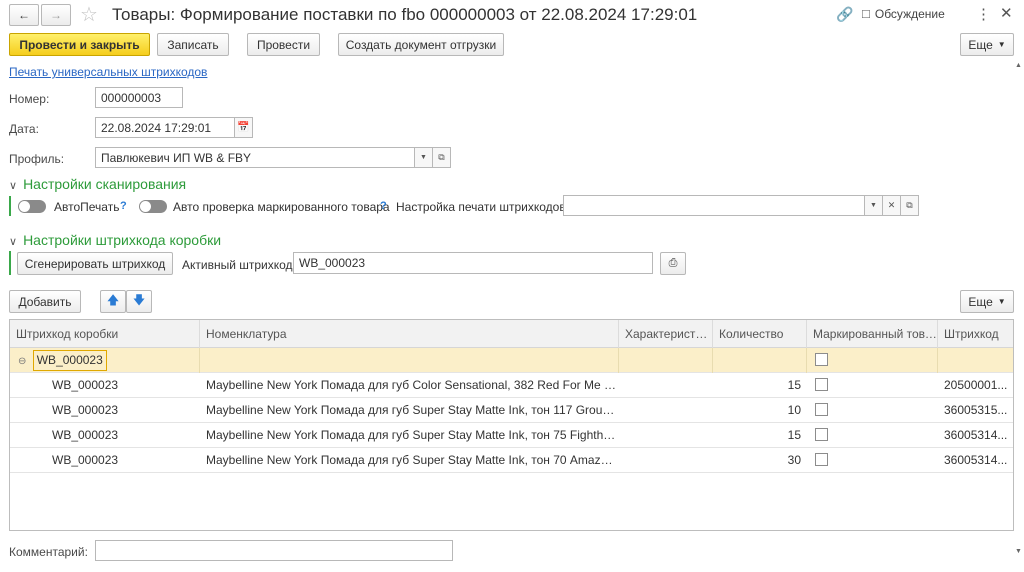  What do you see at coordinates (89, 14) in the screenshot?
I see `star-icon: ☆` at bounding box center [89, 14].